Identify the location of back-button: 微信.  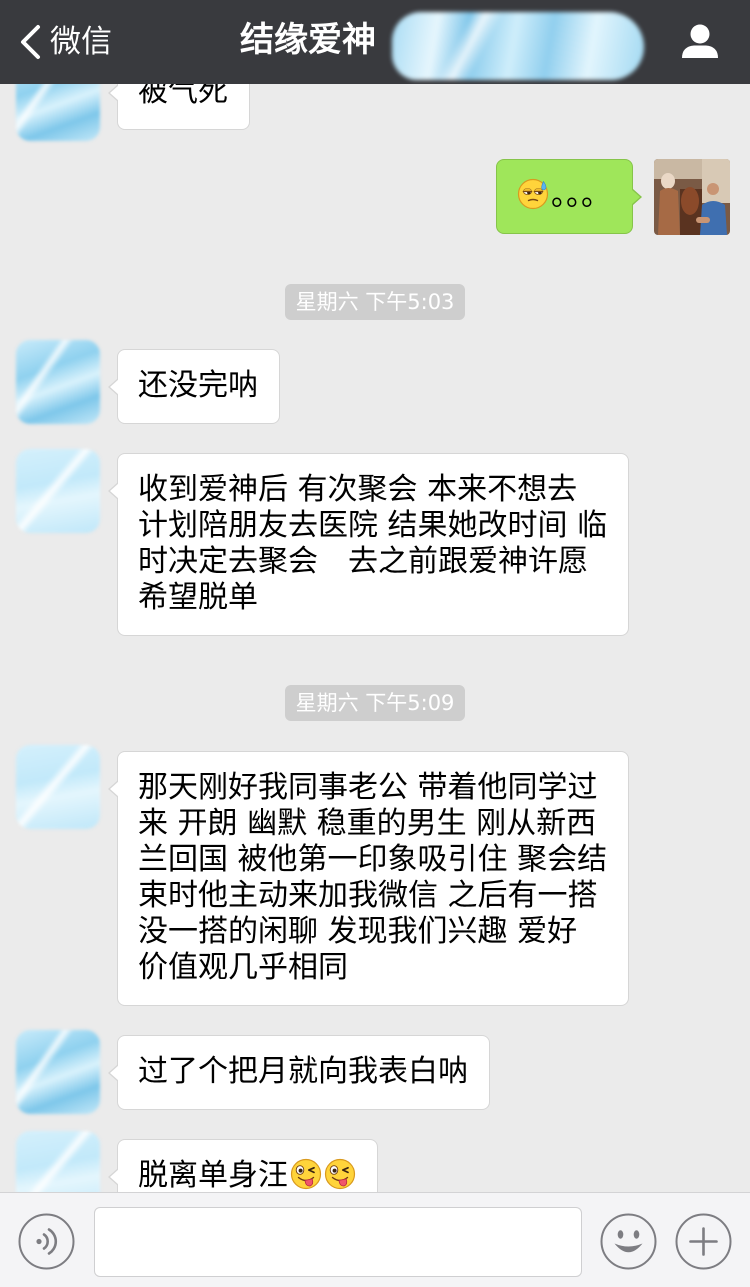
(65, 42).